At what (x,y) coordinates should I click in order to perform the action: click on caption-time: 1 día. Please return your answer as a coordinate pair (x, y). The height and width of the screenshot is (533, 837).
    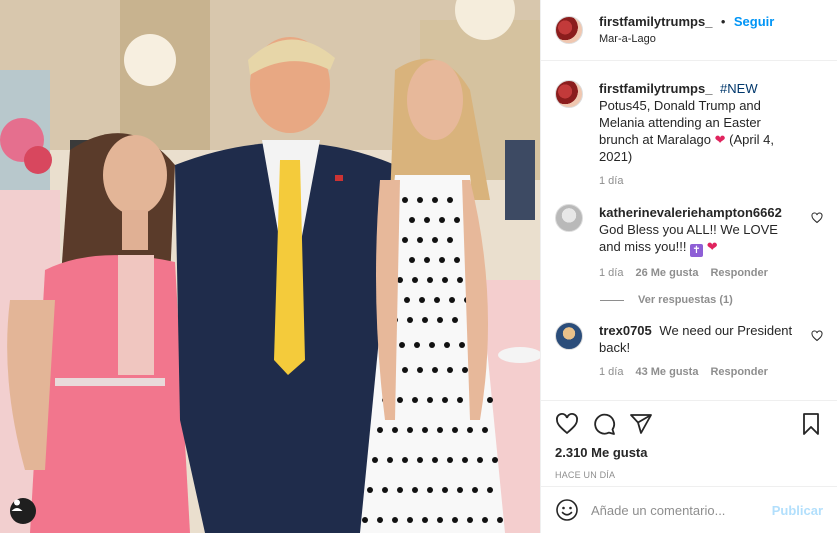
    Looking at the image, I should click on (611, 181).